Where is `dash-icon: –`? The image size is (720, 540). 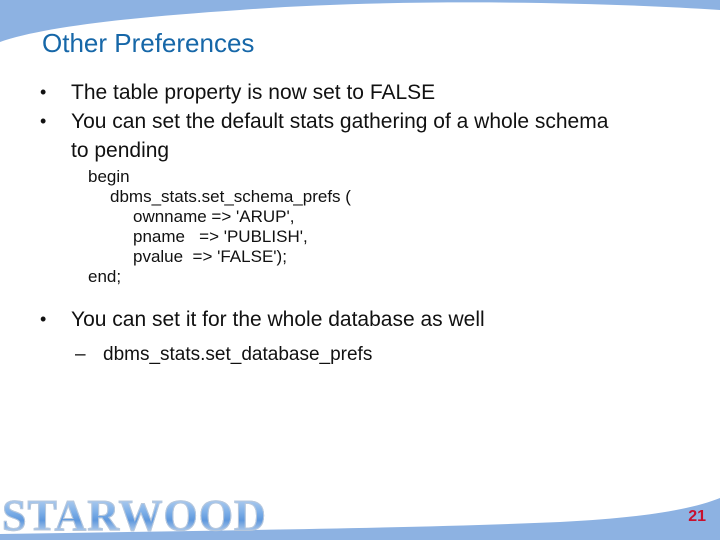
dash-icon: – is located at coordinates (80, 354).